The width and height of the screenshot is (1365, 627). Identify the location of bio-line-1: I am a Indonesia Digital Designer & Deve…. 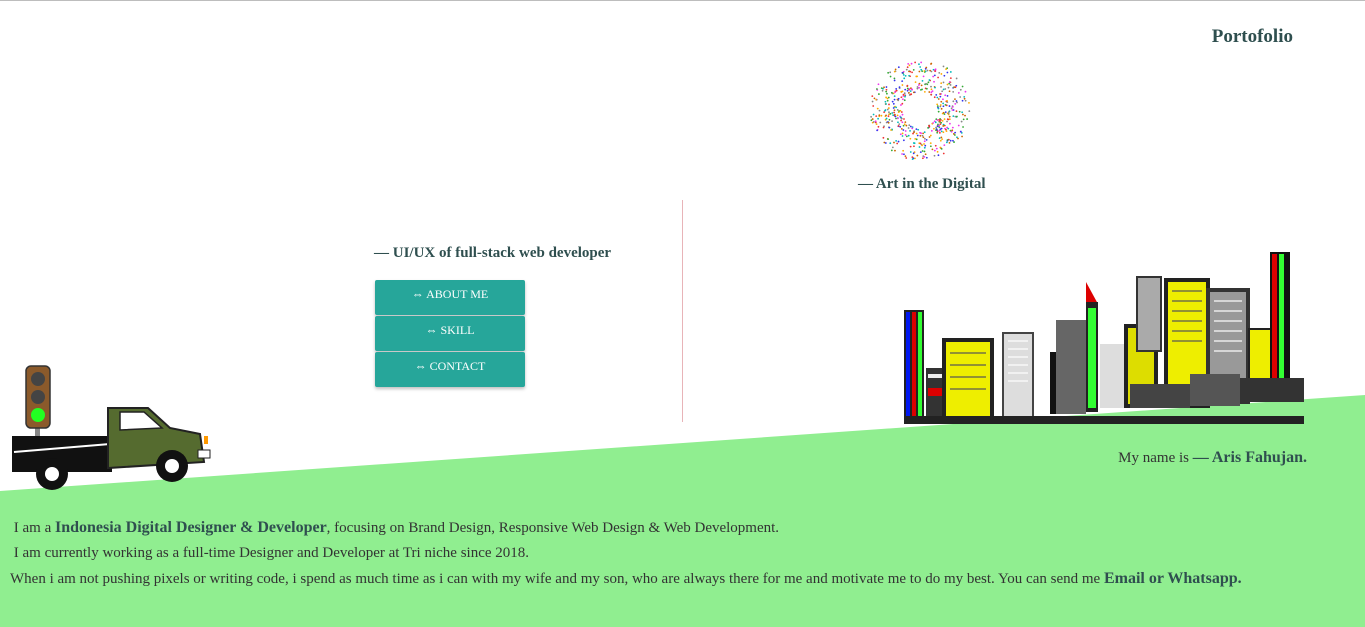
(626, 528).